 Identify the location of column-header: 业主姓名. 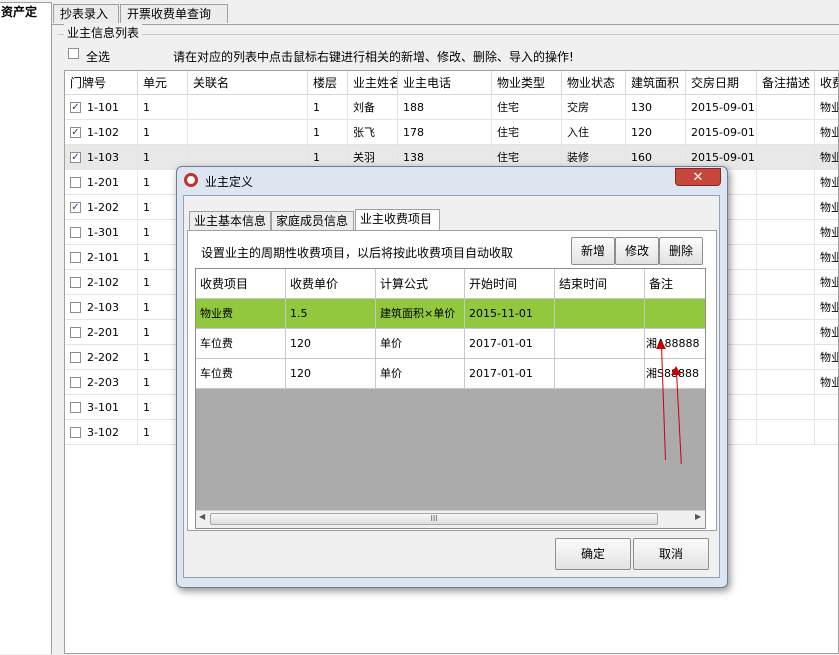
(373, 83).